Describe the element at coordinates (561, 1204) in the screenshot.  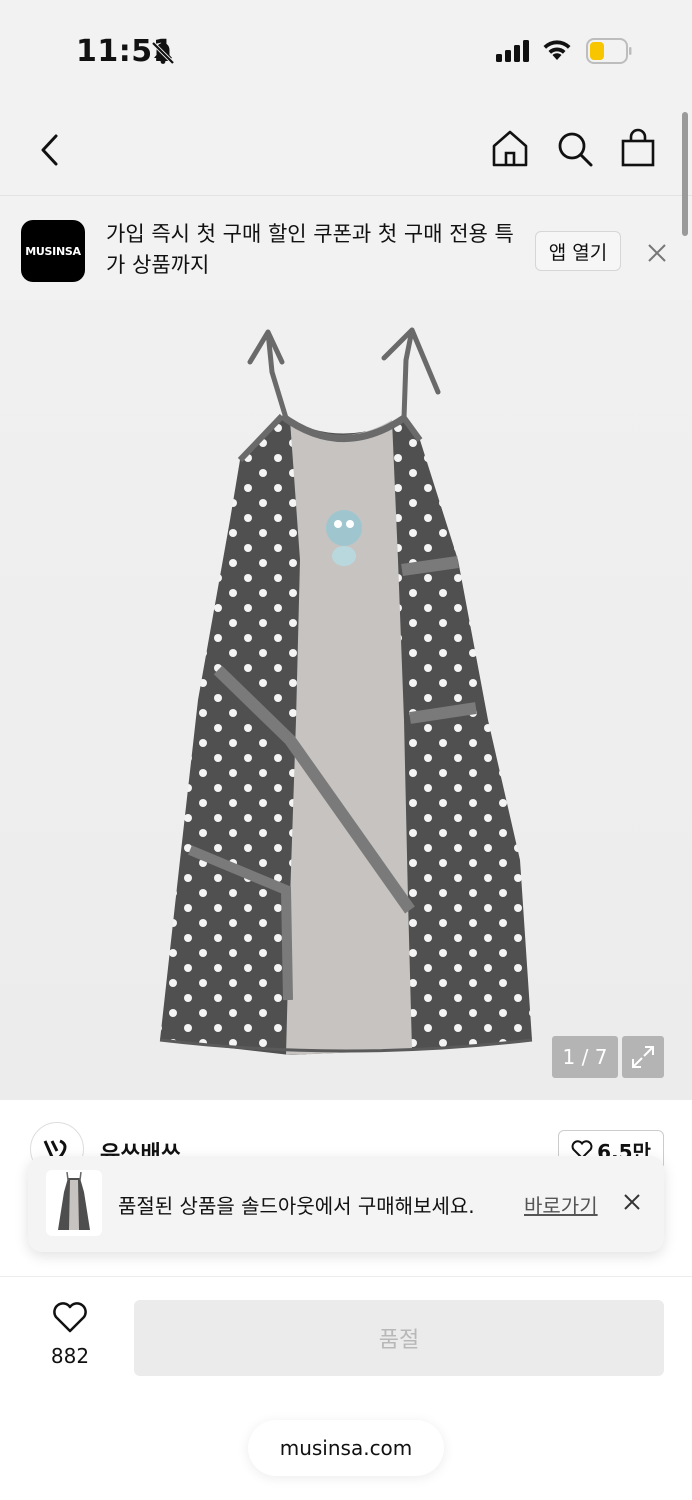
I see `toast-shortcut-link: 바로가기` at that location.